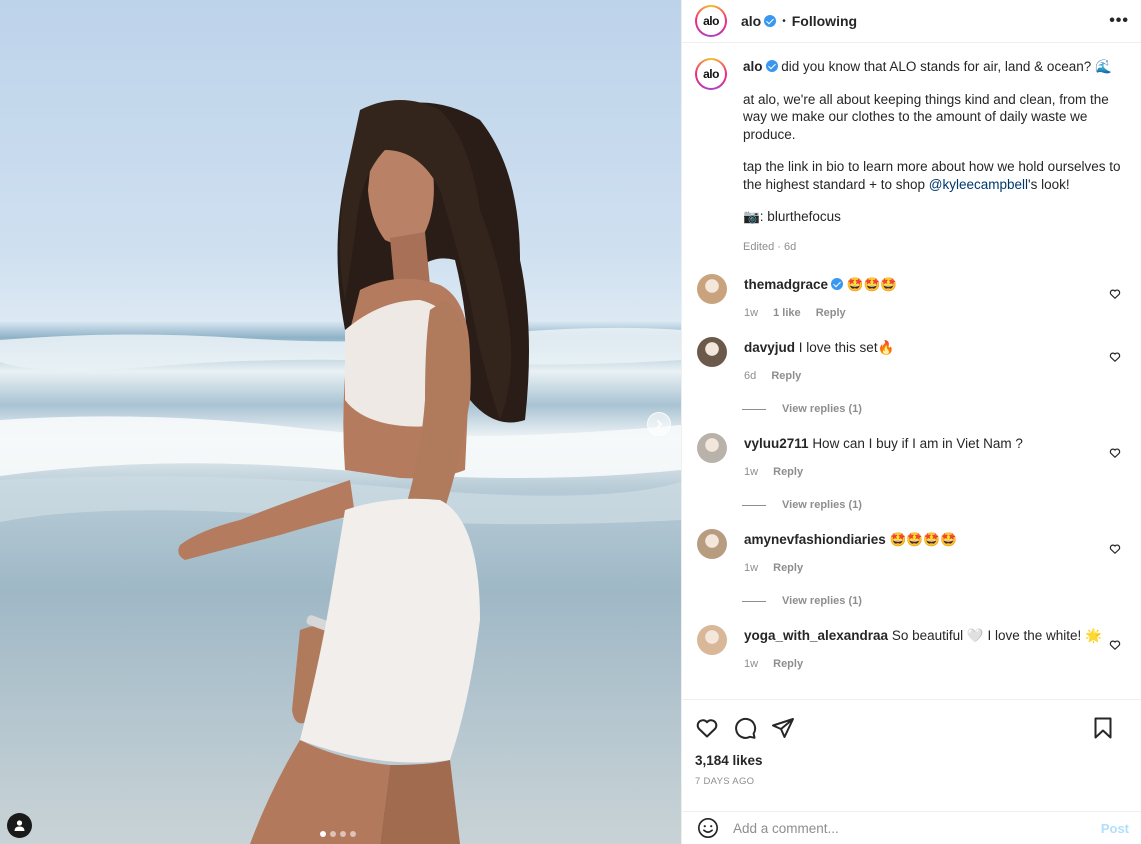 This screenshot has height=844, width=1141. I want to click on next-photo-button, so click(659, 424).